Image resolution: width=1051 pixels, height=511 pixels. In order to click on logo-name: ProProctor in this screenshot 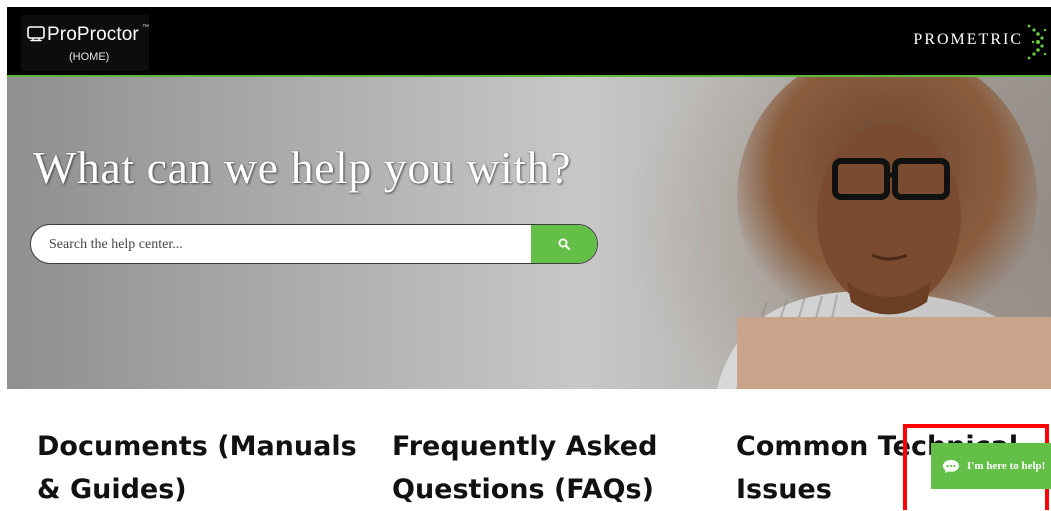, I will do `click(93, 34)`.